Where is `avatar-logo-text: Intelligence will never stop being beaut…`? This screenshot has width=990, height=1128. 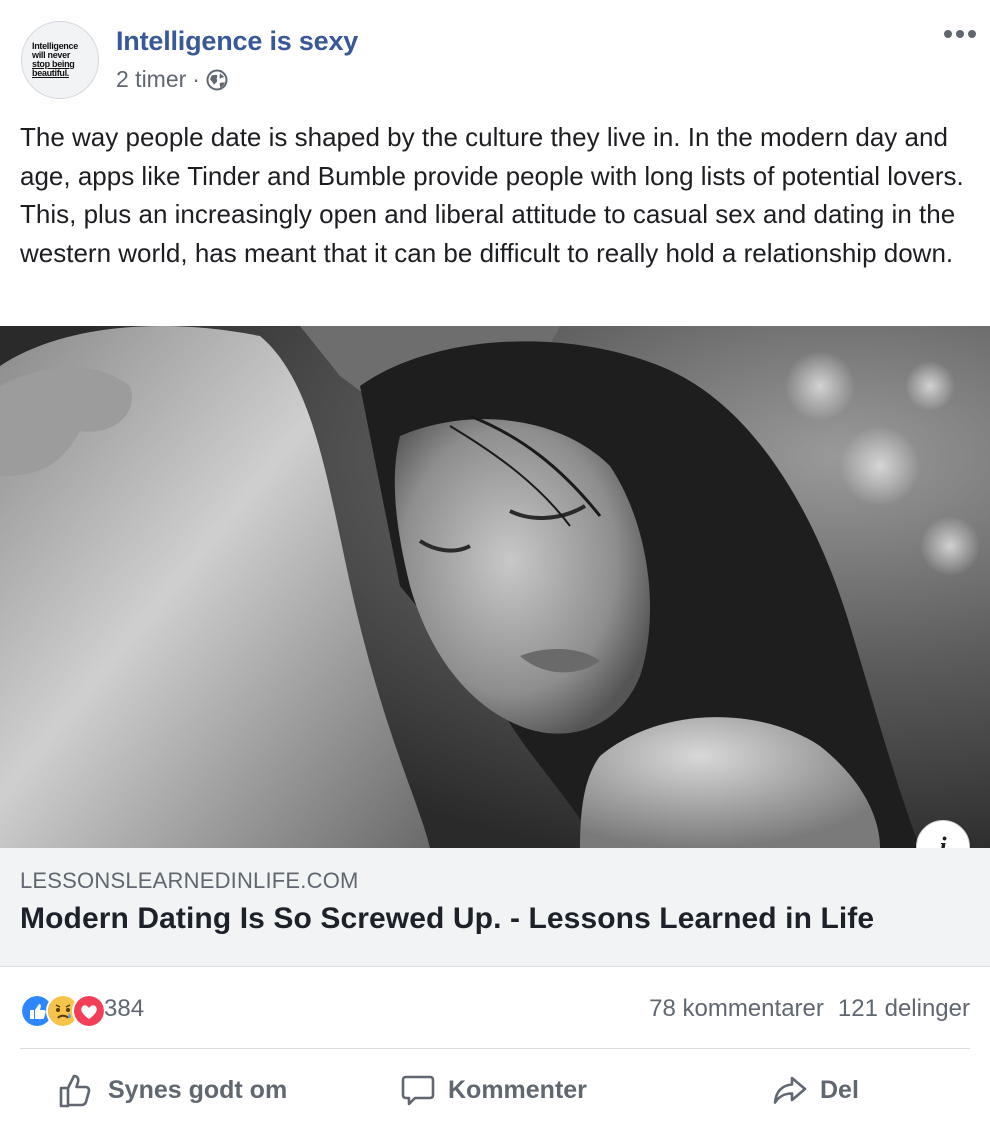
avatar-logo-text: Intelligence will never stop being beaut… is located at coordinates (60, 60).